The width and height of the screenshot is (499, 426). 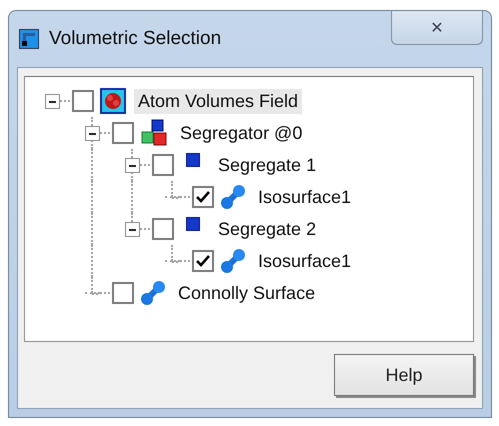 I want to click on app-icon, so click(x=29, y=39).